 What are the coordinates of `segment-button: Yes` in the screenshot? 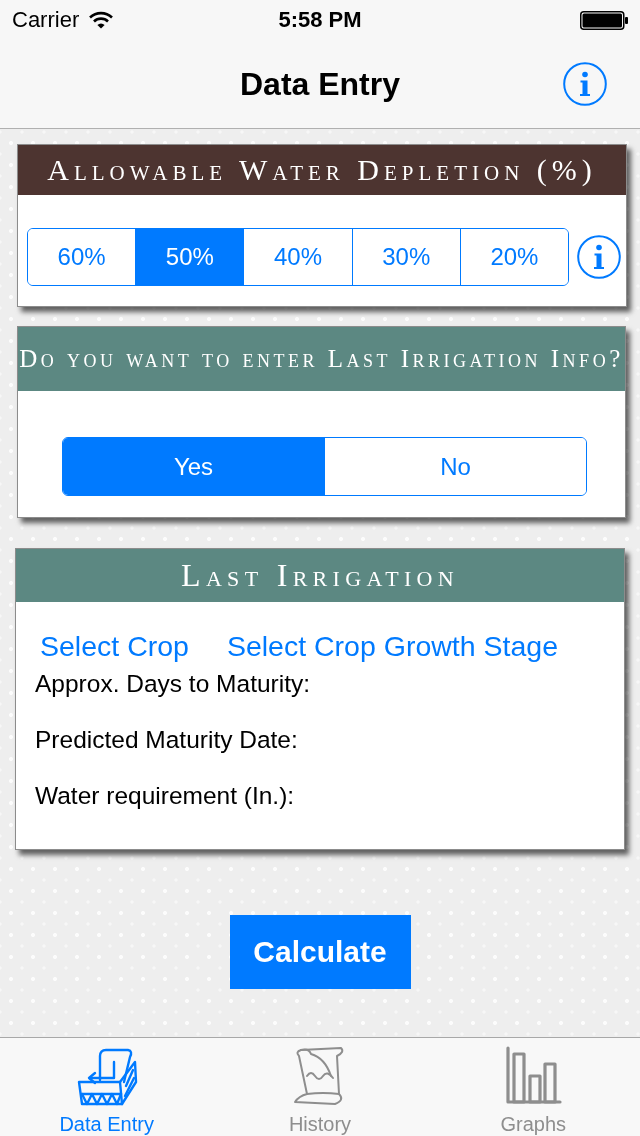 It's located at (193, 466).